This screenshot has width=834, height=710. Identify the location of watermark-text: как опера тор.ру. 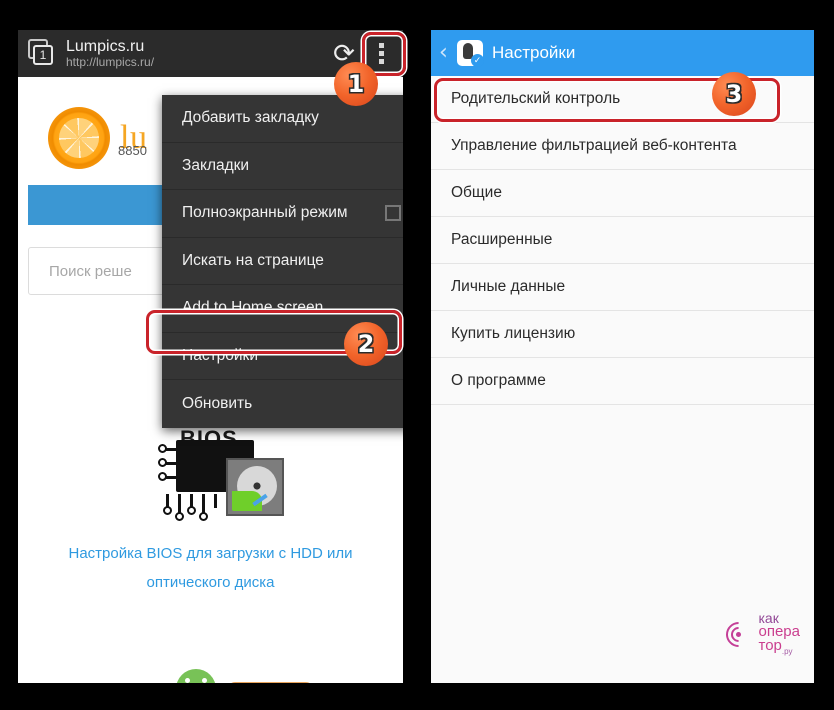
(780, 635).